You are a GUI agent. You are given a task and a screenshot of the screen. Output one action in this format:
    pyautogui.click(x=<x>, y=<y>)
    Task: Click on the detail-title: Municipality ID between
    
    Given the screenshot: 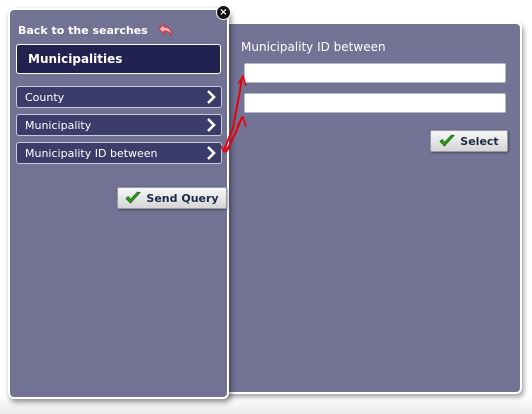 What is the action you would take?
    pyautogui.click(x=313, y=47)
    